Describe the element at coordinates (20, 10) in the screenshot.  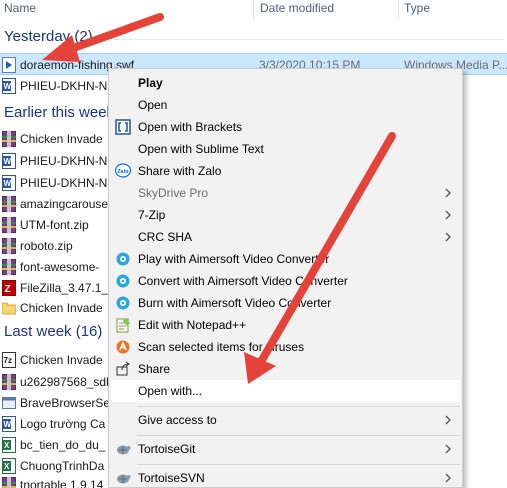
I see `column-header-name: Name` at that location.